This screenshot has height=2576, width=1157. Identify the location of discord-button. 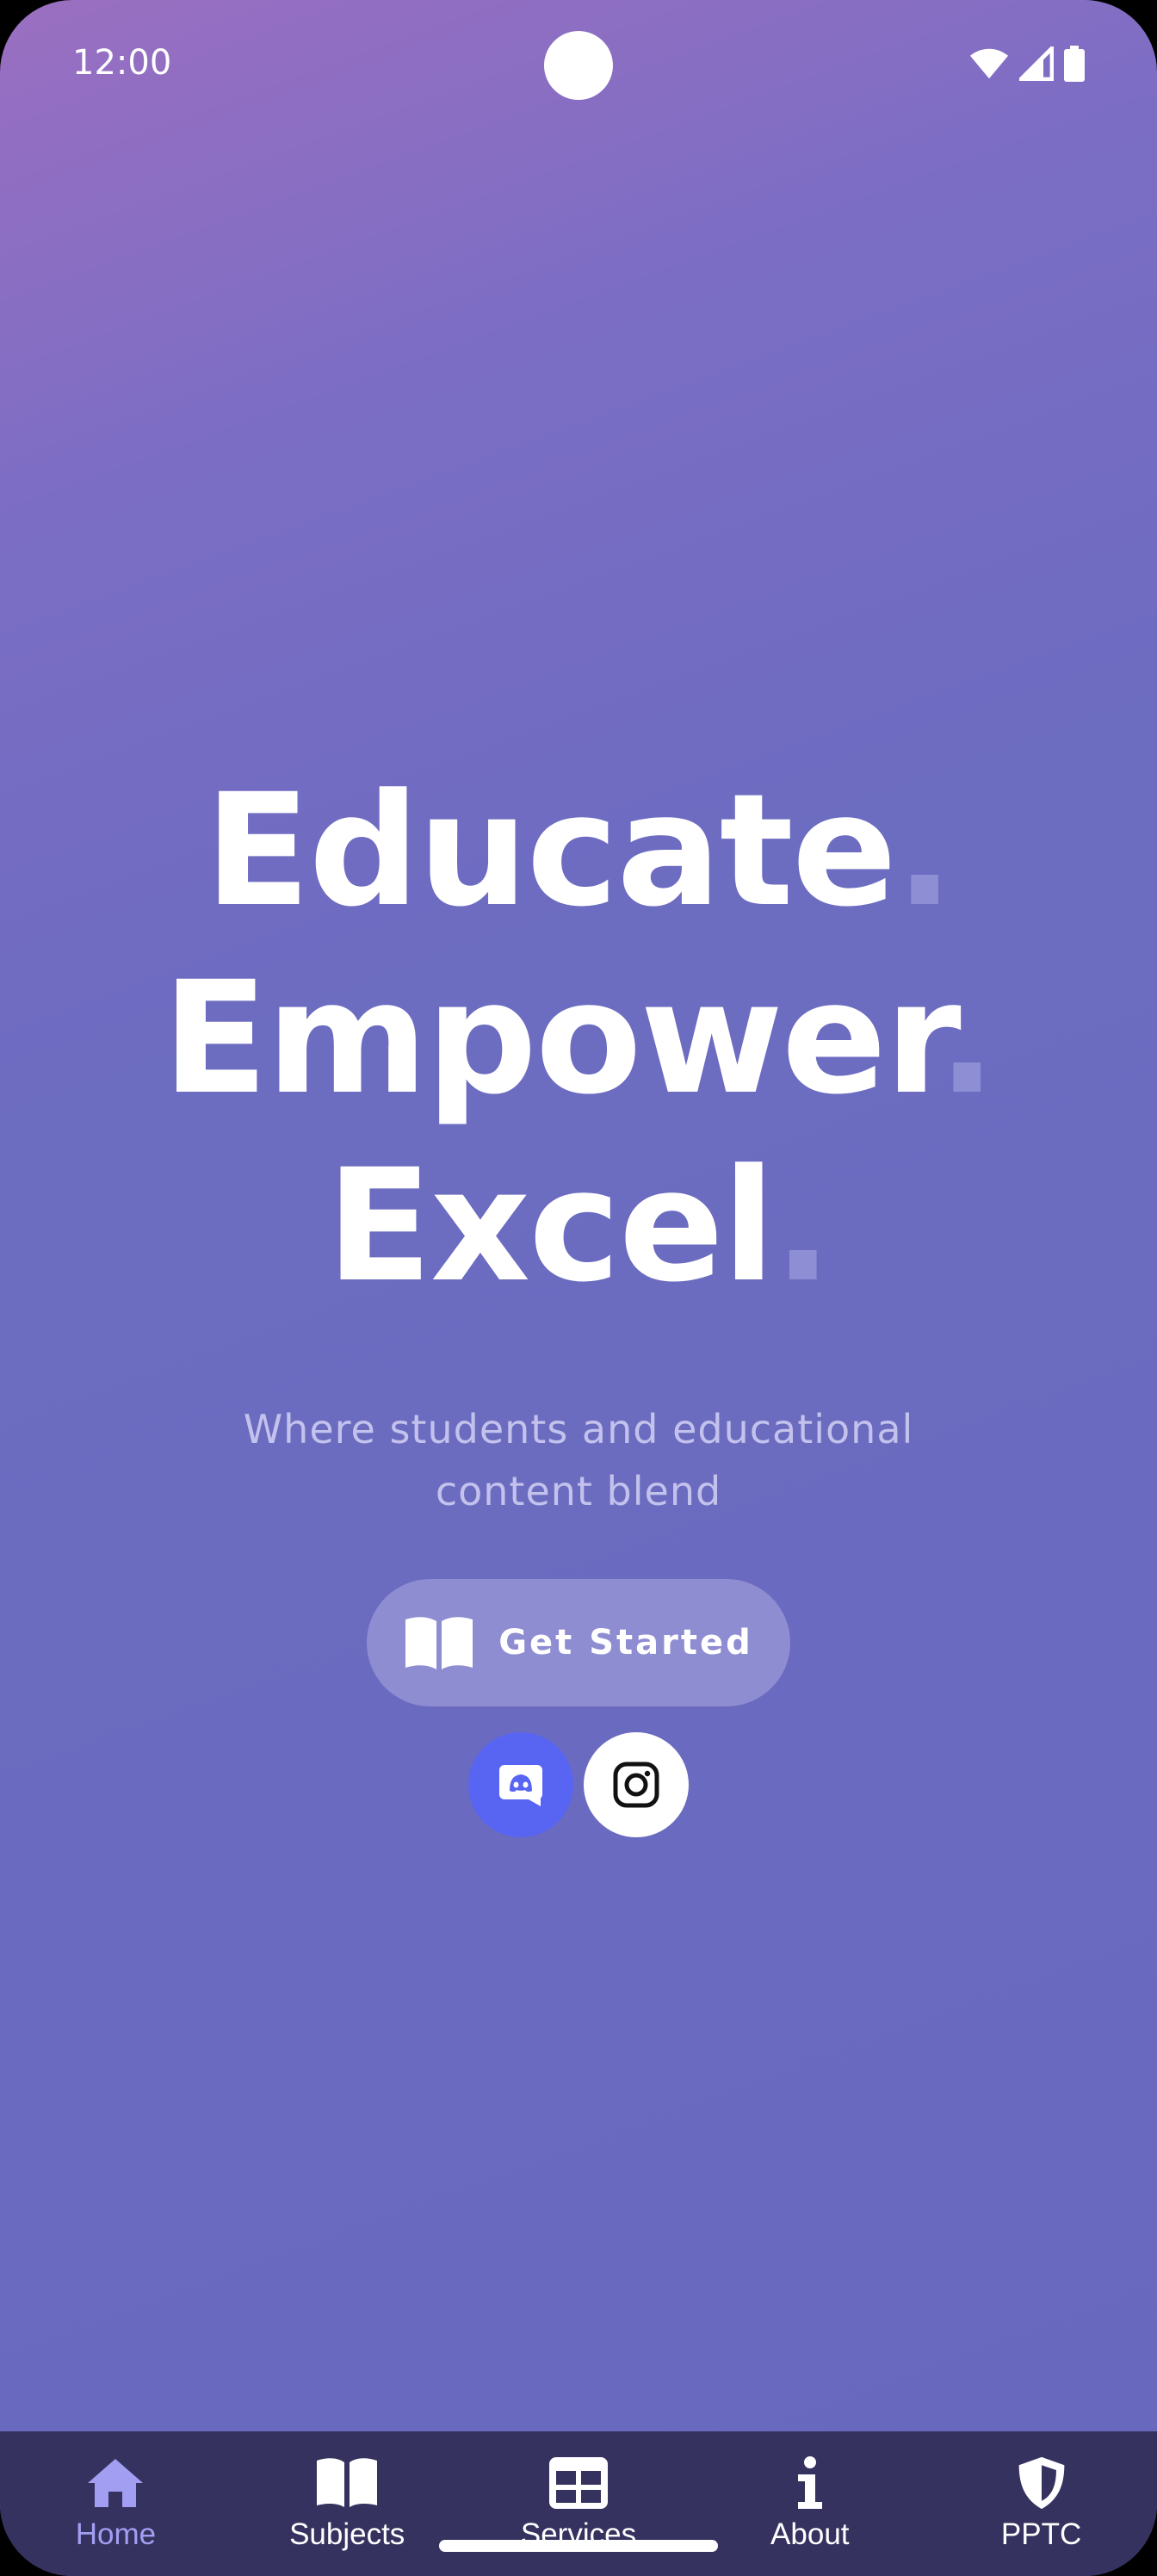
(520, 1784).